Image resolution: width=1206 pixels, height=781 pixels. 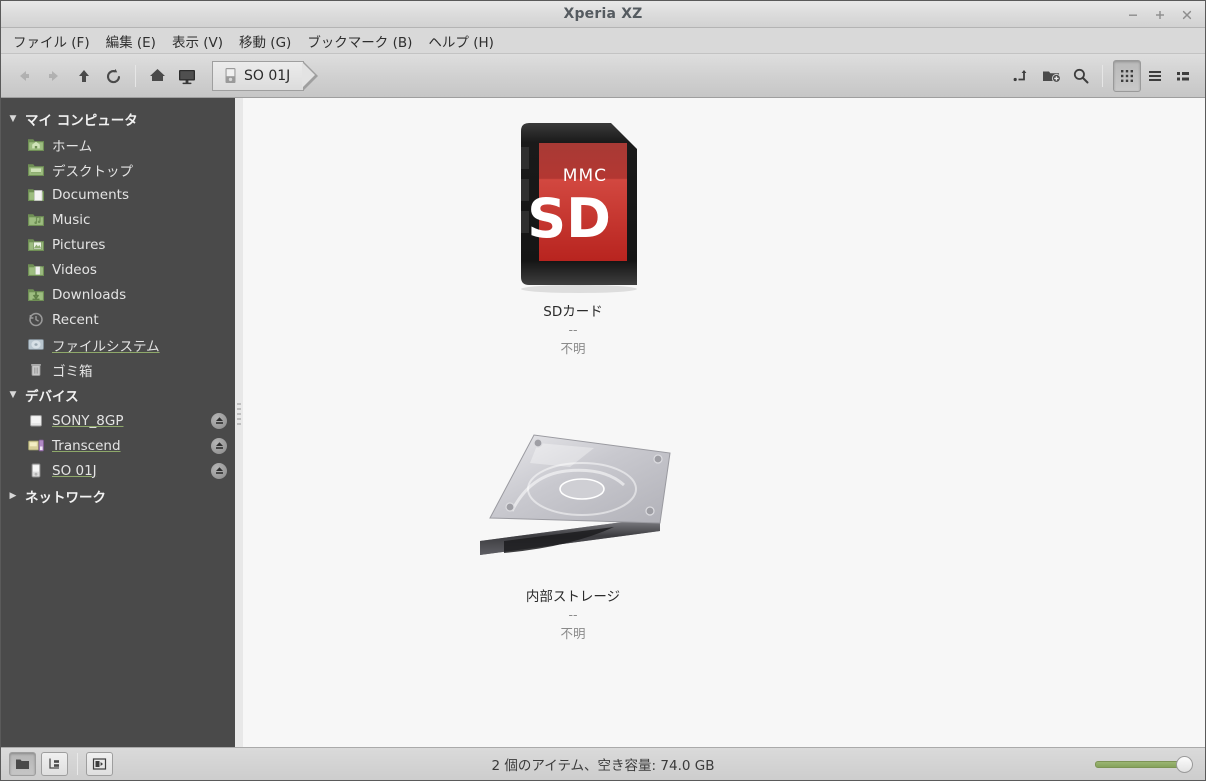 I want to click on folder-desktop-icon, so click(x=36, y=169).